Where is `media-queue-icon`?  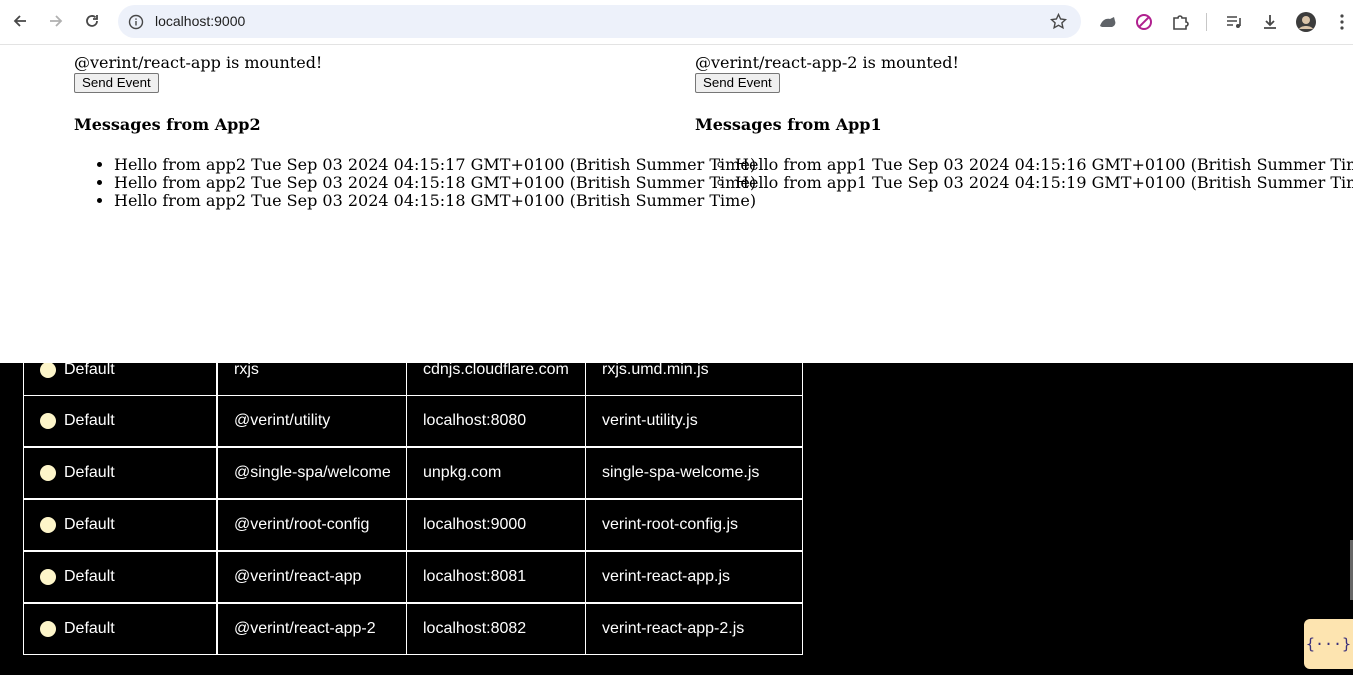 media-queue-icon is located at coordinates (1234, 22).